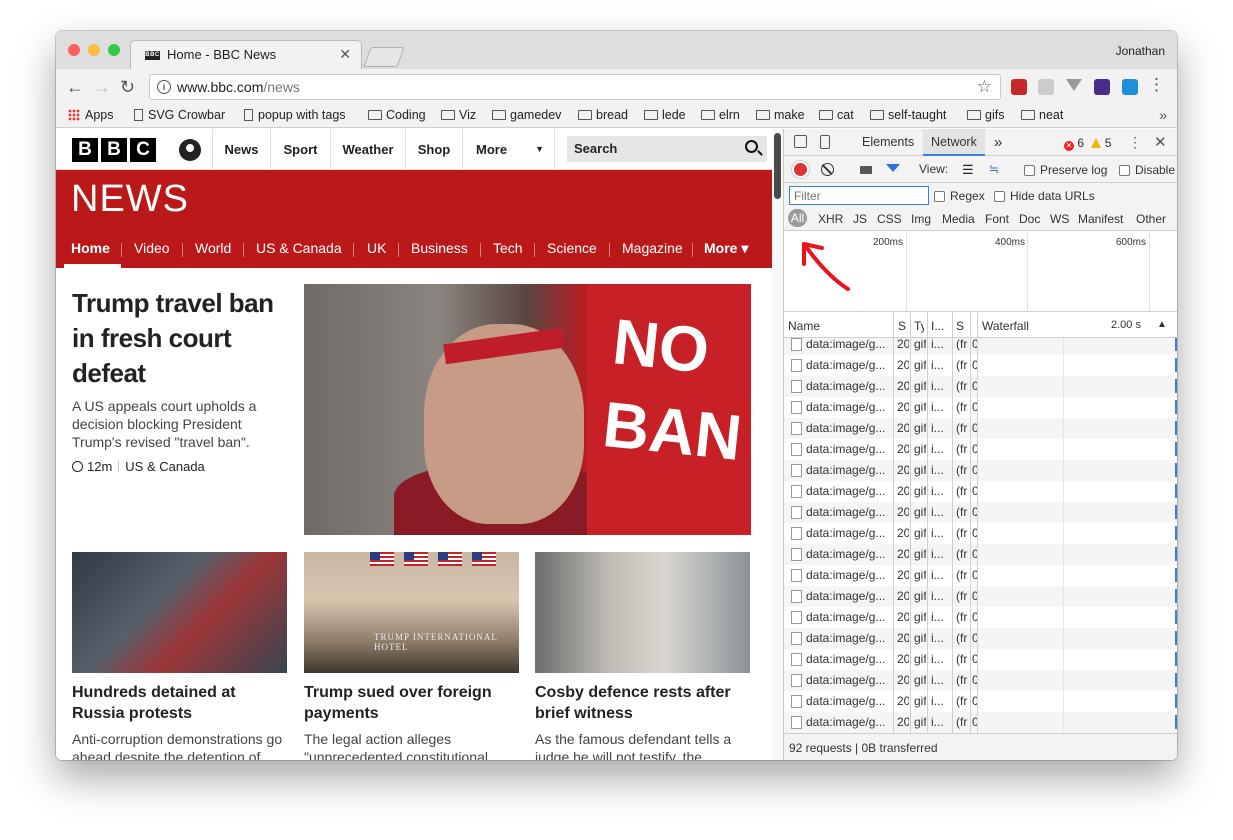 The width and height of the screenshot is (1233, 840). I want to click on lead-section-link: US & Canada, so click(165, 466).